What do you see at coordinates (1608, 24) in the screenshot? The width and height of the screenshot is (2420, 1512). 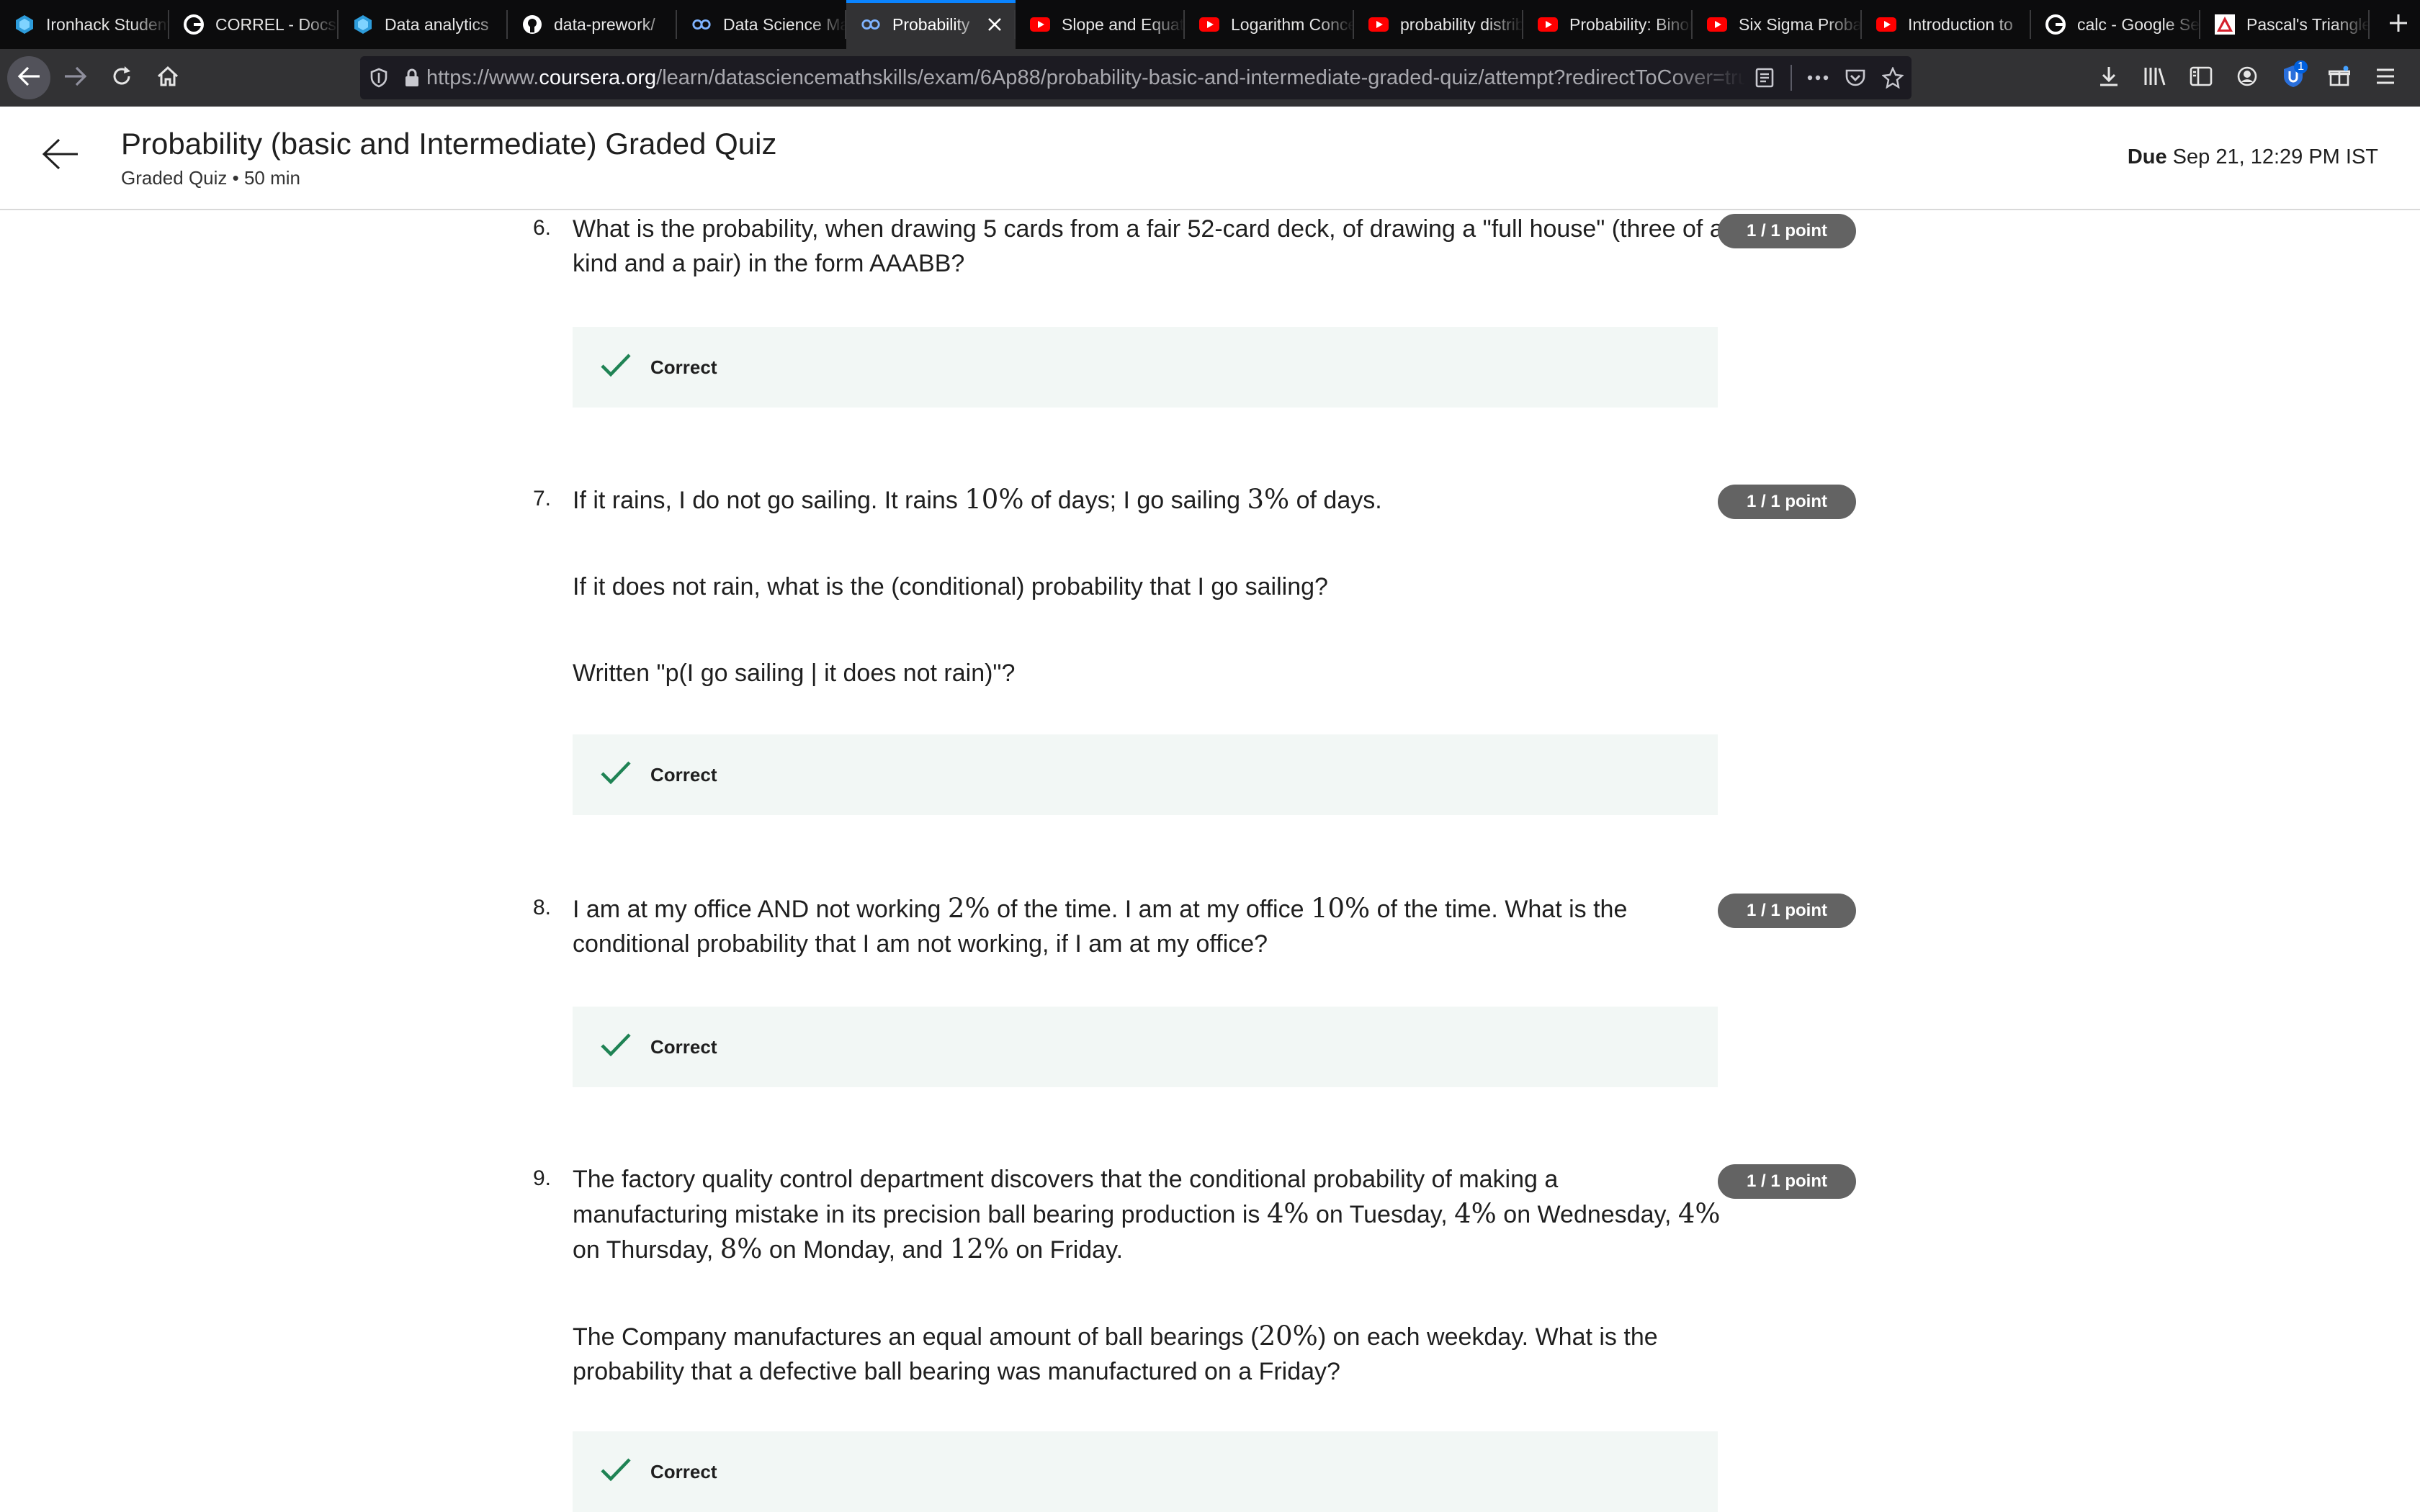 I see `browser-tab: Probability: Binomial` at bounding box center [1608, 24].